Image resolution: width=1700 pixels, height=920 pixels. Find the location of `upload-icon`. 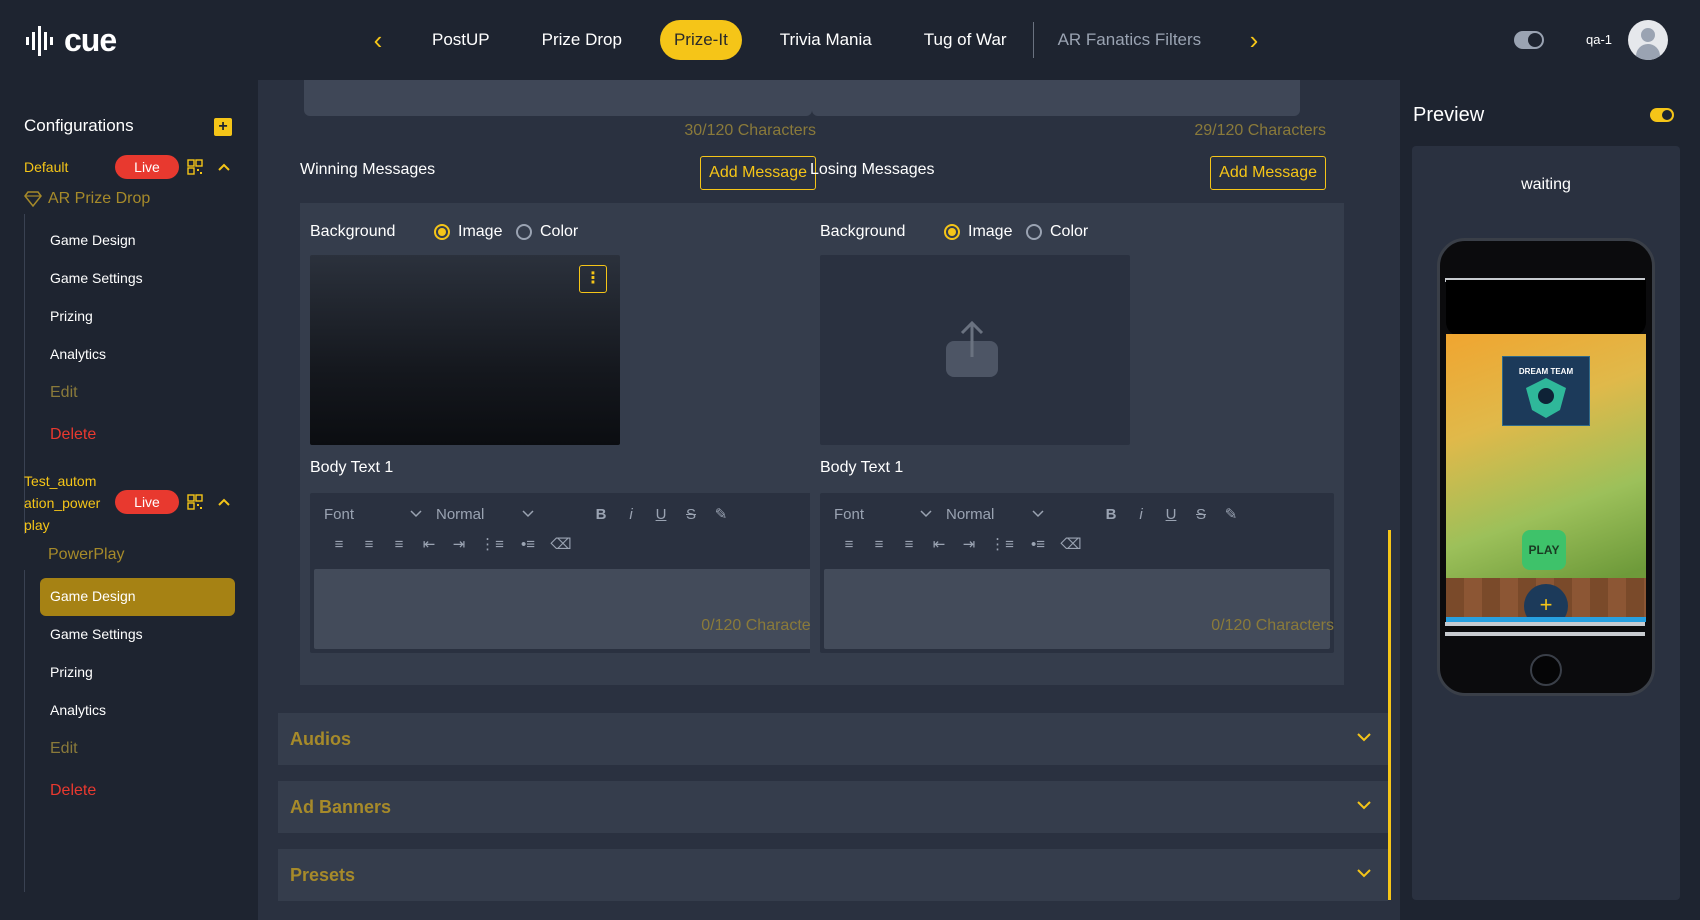

upload-icon is located at coordinates (972, 348).